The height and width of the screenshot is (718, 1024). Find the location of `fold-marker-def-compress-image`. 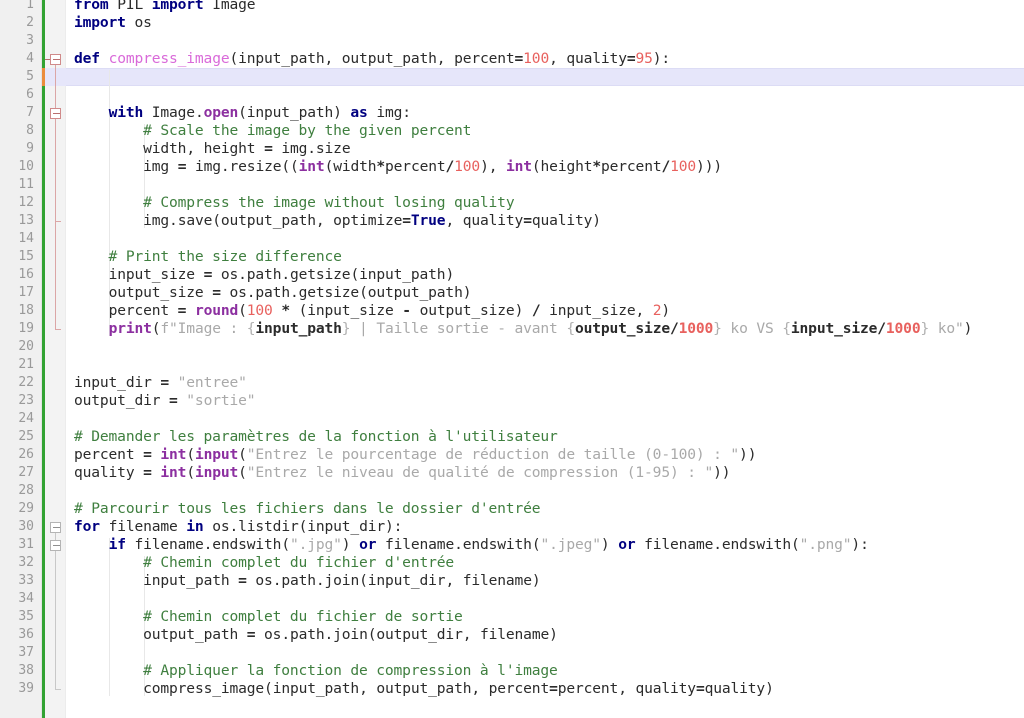

fold-marker-def-compress-image is located at coordinates (55, 59).